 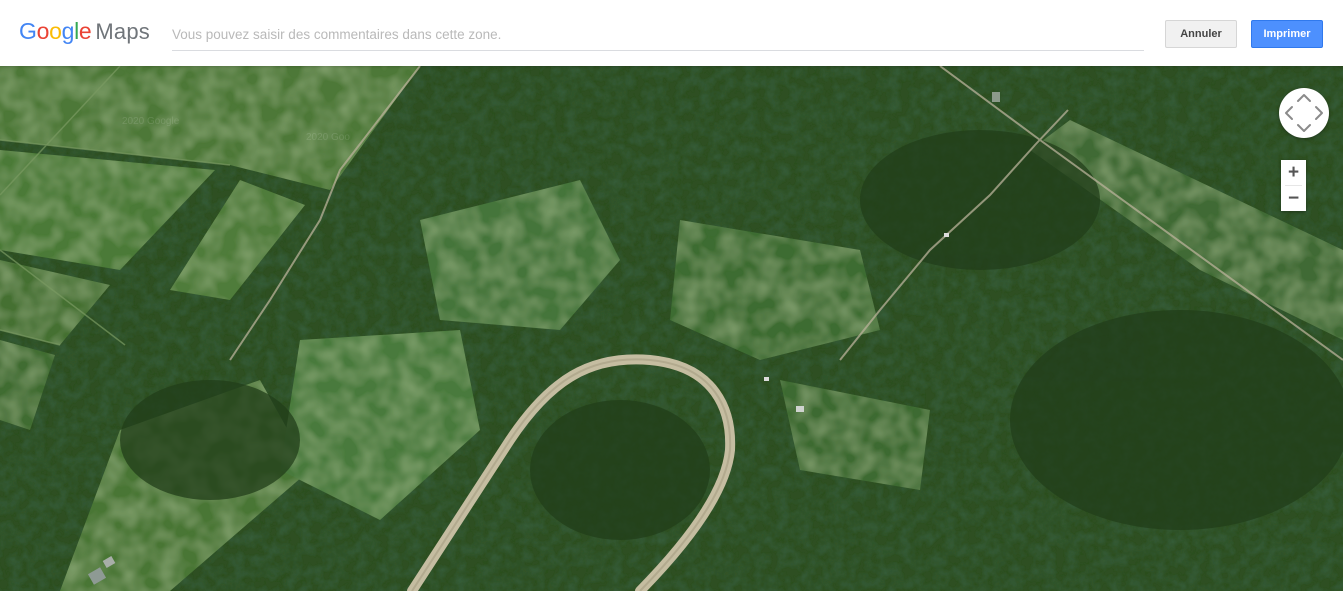 I want to click on print-button: Imprimer, so click(x=1287, y=34).